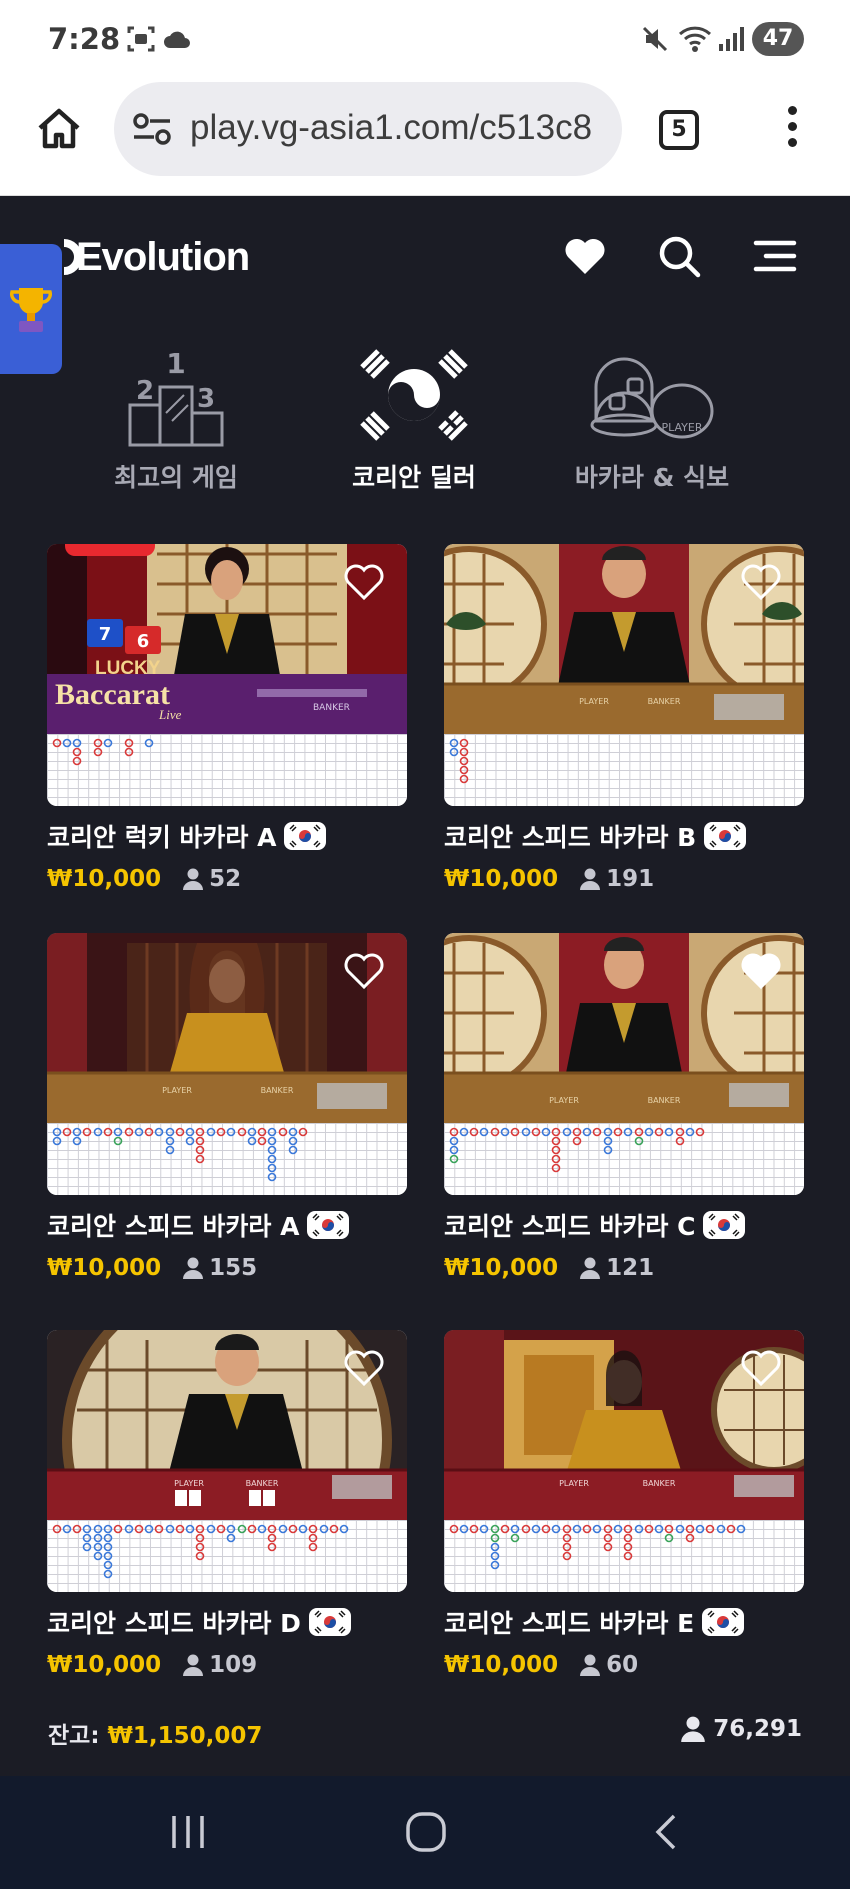 This screenshot has height=1889, width=850. Describe the element at coordinates (112, 694) in the screenshot. I see `baccarat-logo-text: Baccarat` at that location.